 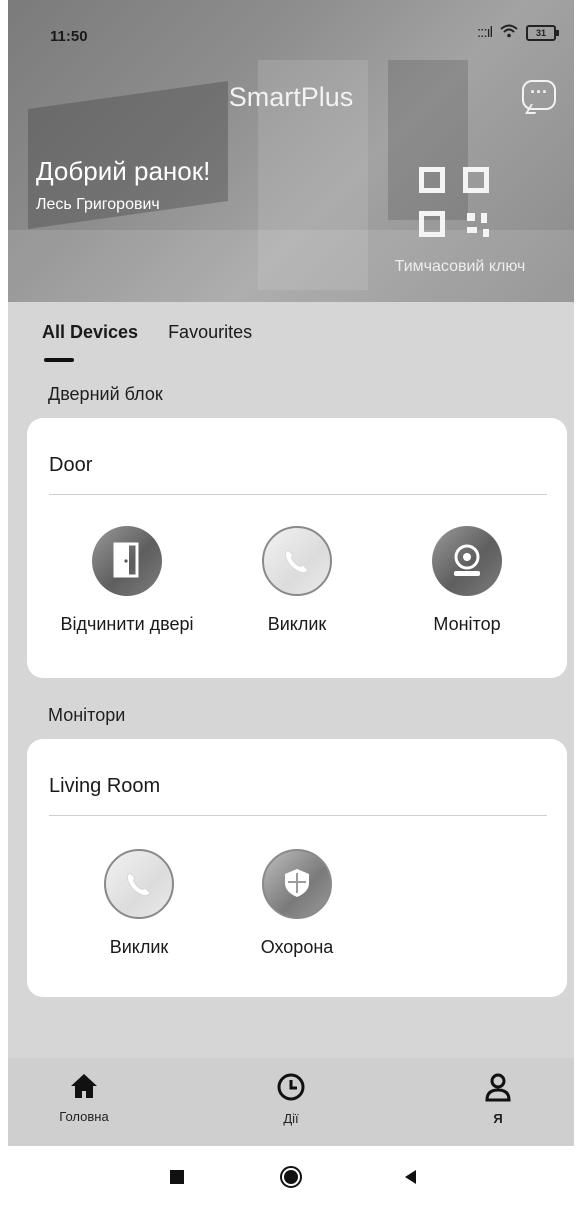 What do you see at coordinates (498, 1089) in the screenshot?
I see `user-icon` at bounding box center [498, 1089].